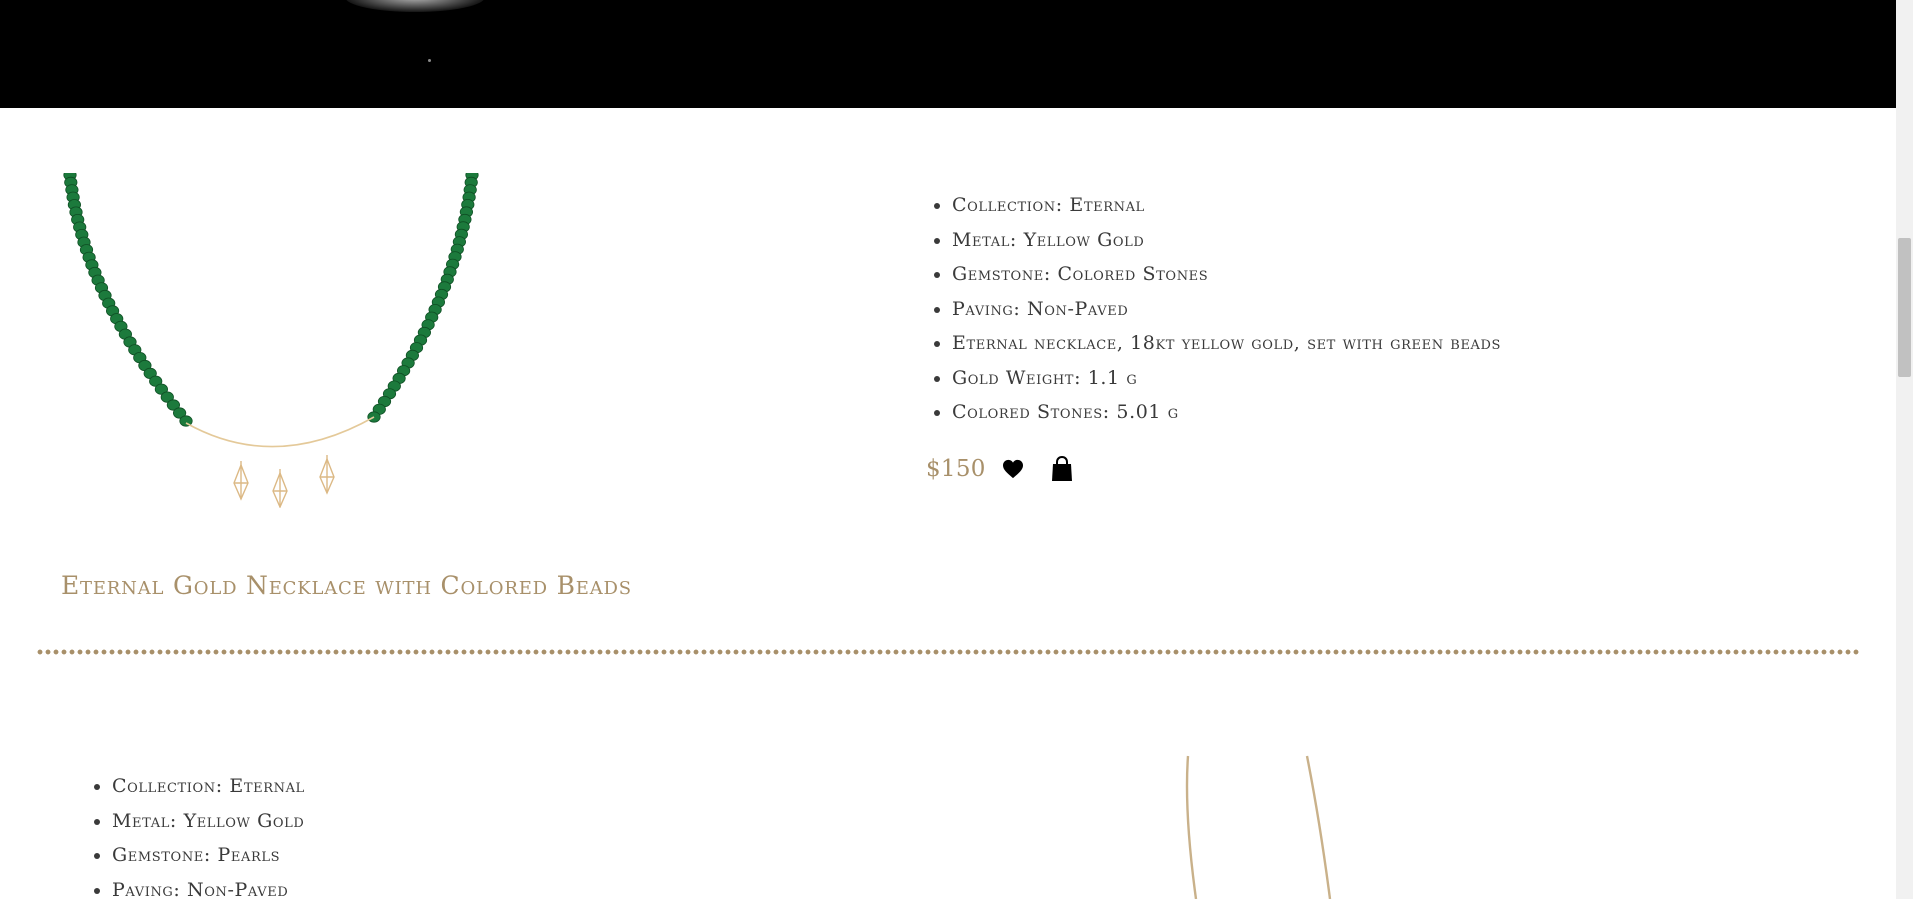  What do you see at coordinates (1226, 412) in the screenshot?
I see `spec-item-colored-stones: Colored Stones: 5.01 g` at bounding box center [1226, 412].